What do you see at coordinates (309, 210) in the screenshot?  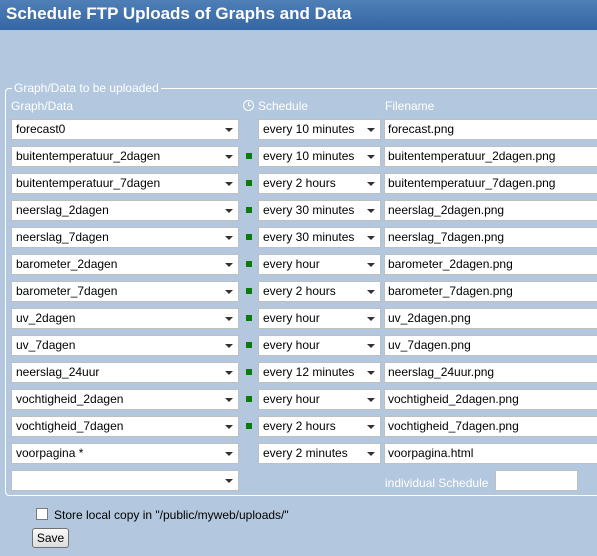 I see `schedule-select-value: every 30 minutes` at bounding box center [309, 210].